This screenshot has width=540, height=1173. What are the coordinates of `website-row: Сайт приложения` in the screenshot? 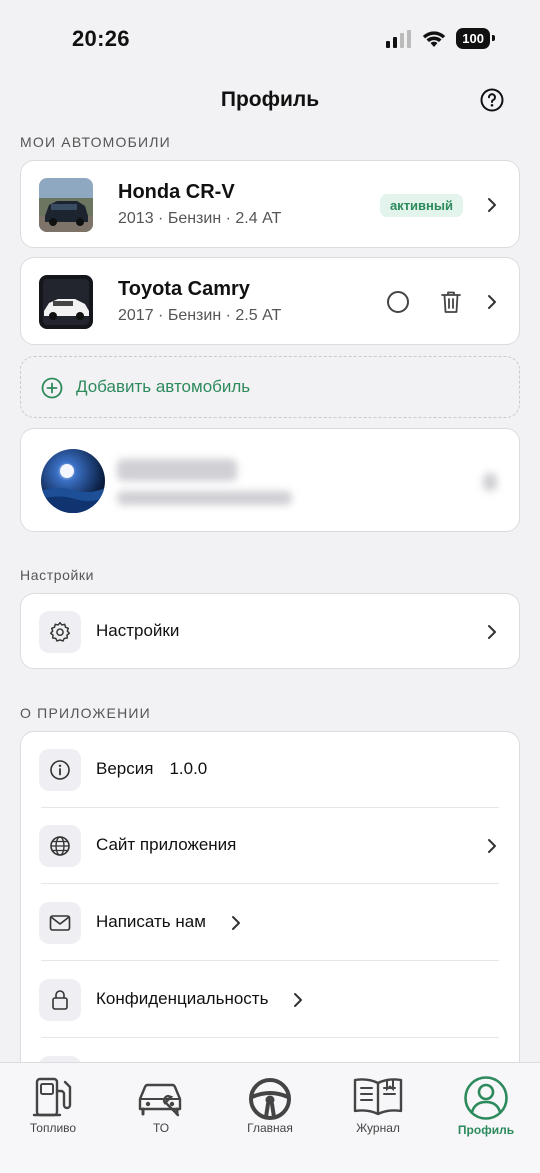 It's located at (270, 846).